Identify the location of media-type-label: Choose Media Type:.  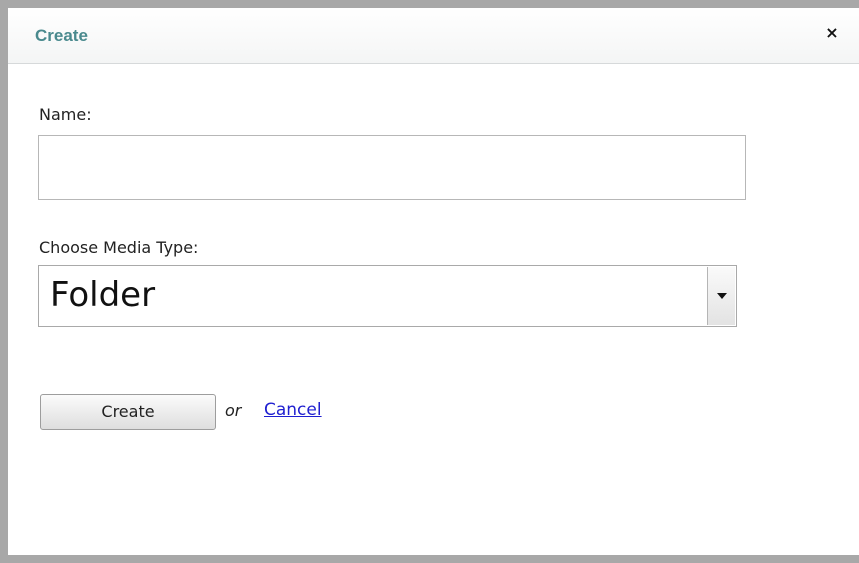
(119, 247).